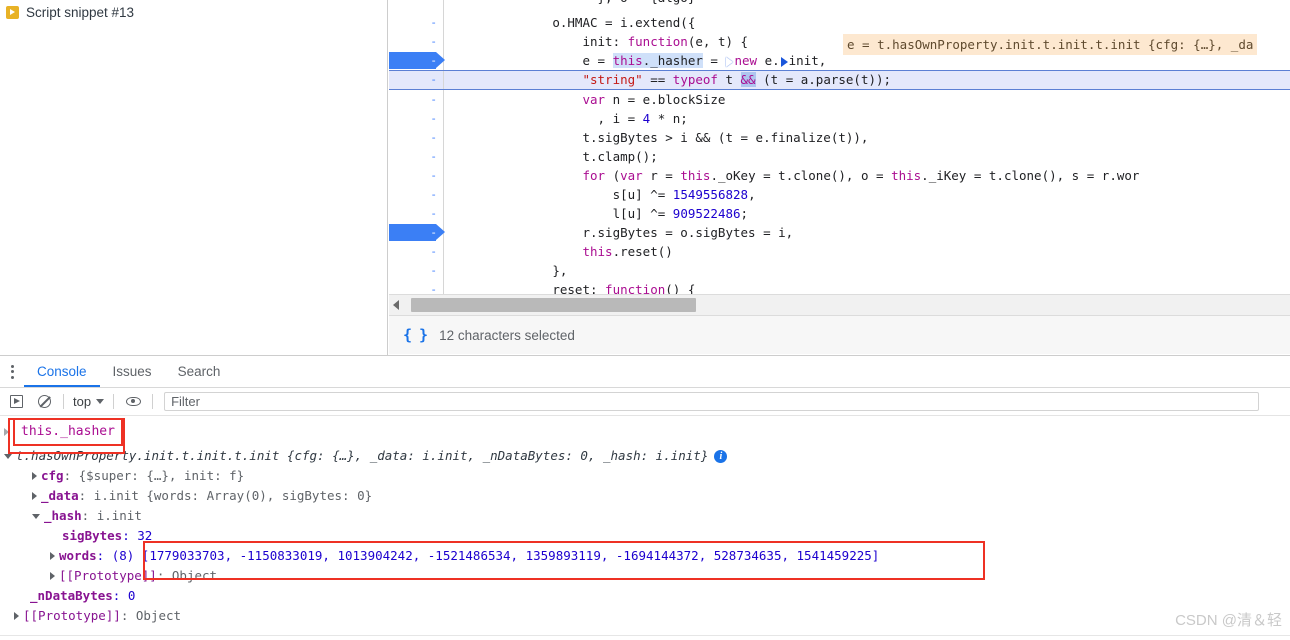 This screenshot has width=1290, height=640. Describe the element at coordinates (199, 372) in the screenshot. I see `tab-search: Search` at that location.